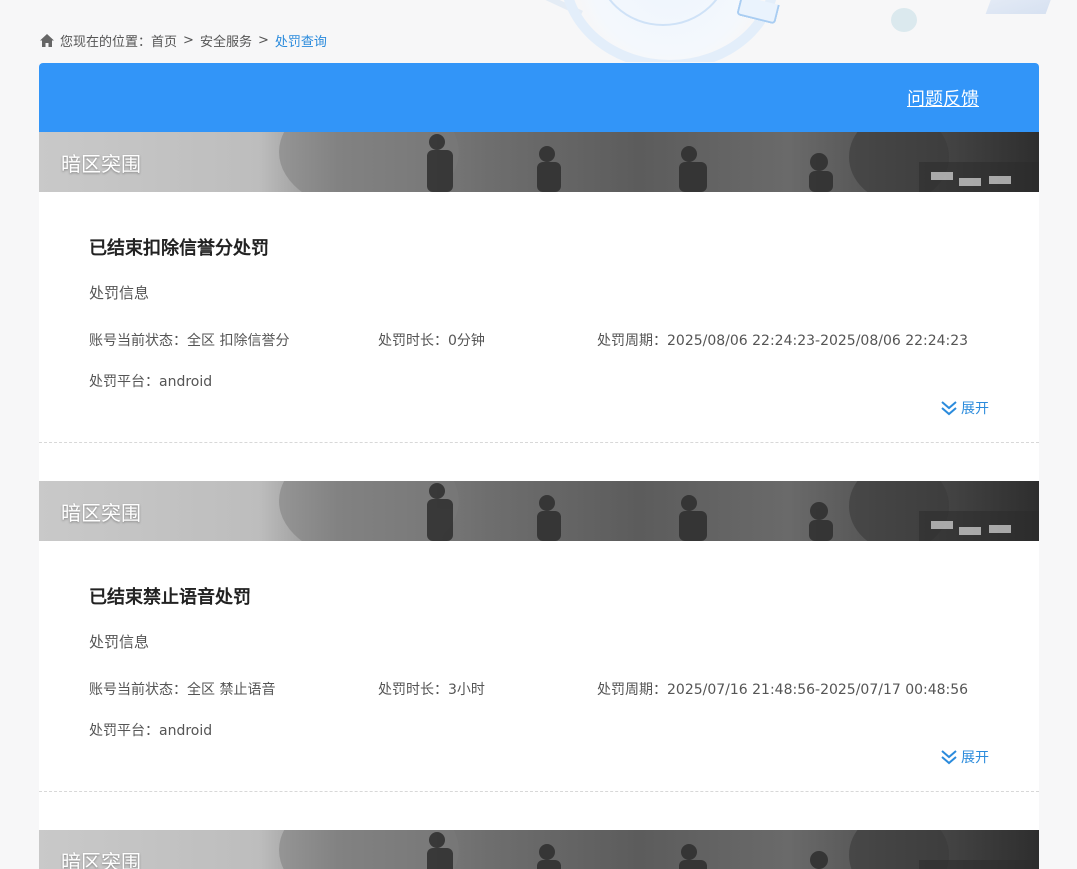 The image size is (1077, 869). What do you see at coordinates (466, 341) in the screenshot?
I see `duration-value: 0分钟` at bounding box center [466, 341].